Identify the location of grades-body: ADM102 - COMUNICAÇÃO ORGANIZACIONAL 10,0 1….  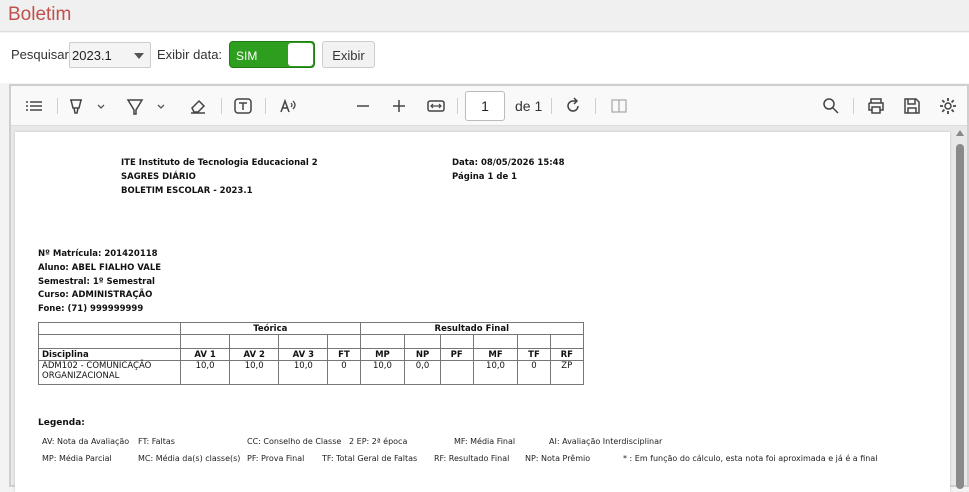
(311, 372).